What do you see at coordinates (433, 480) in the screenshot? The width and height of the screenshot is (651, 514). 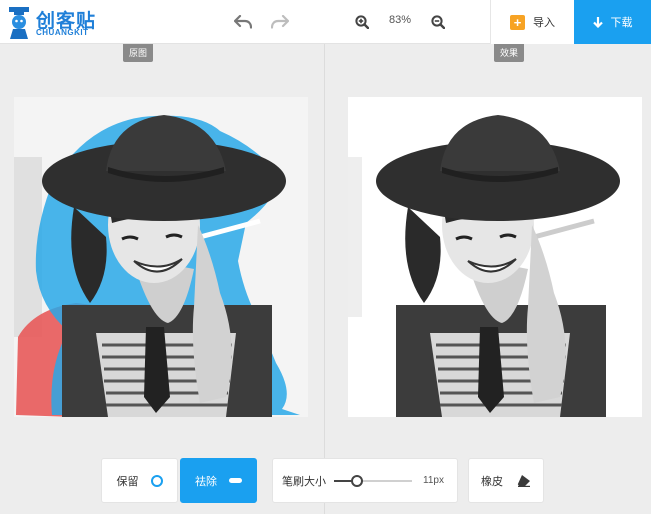 I see `brush-size-value: 11px` at bounding box center [433, 480].